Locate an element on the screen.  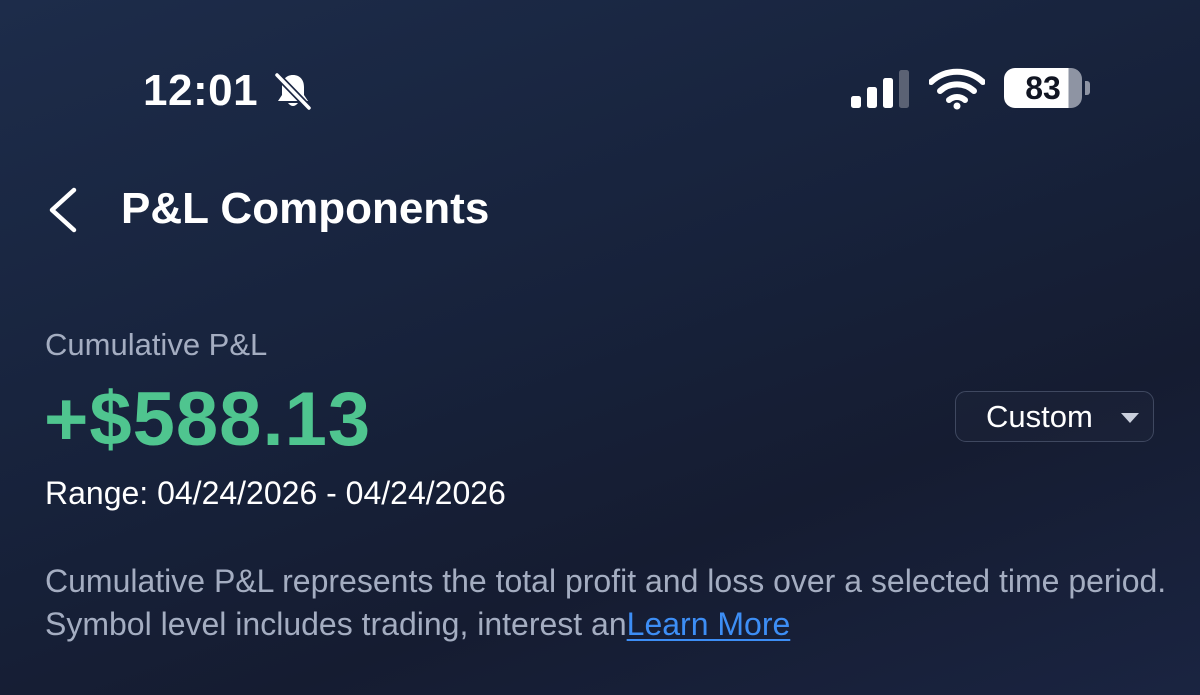
status-time: 12:01 is located at coordinates (201, 90).